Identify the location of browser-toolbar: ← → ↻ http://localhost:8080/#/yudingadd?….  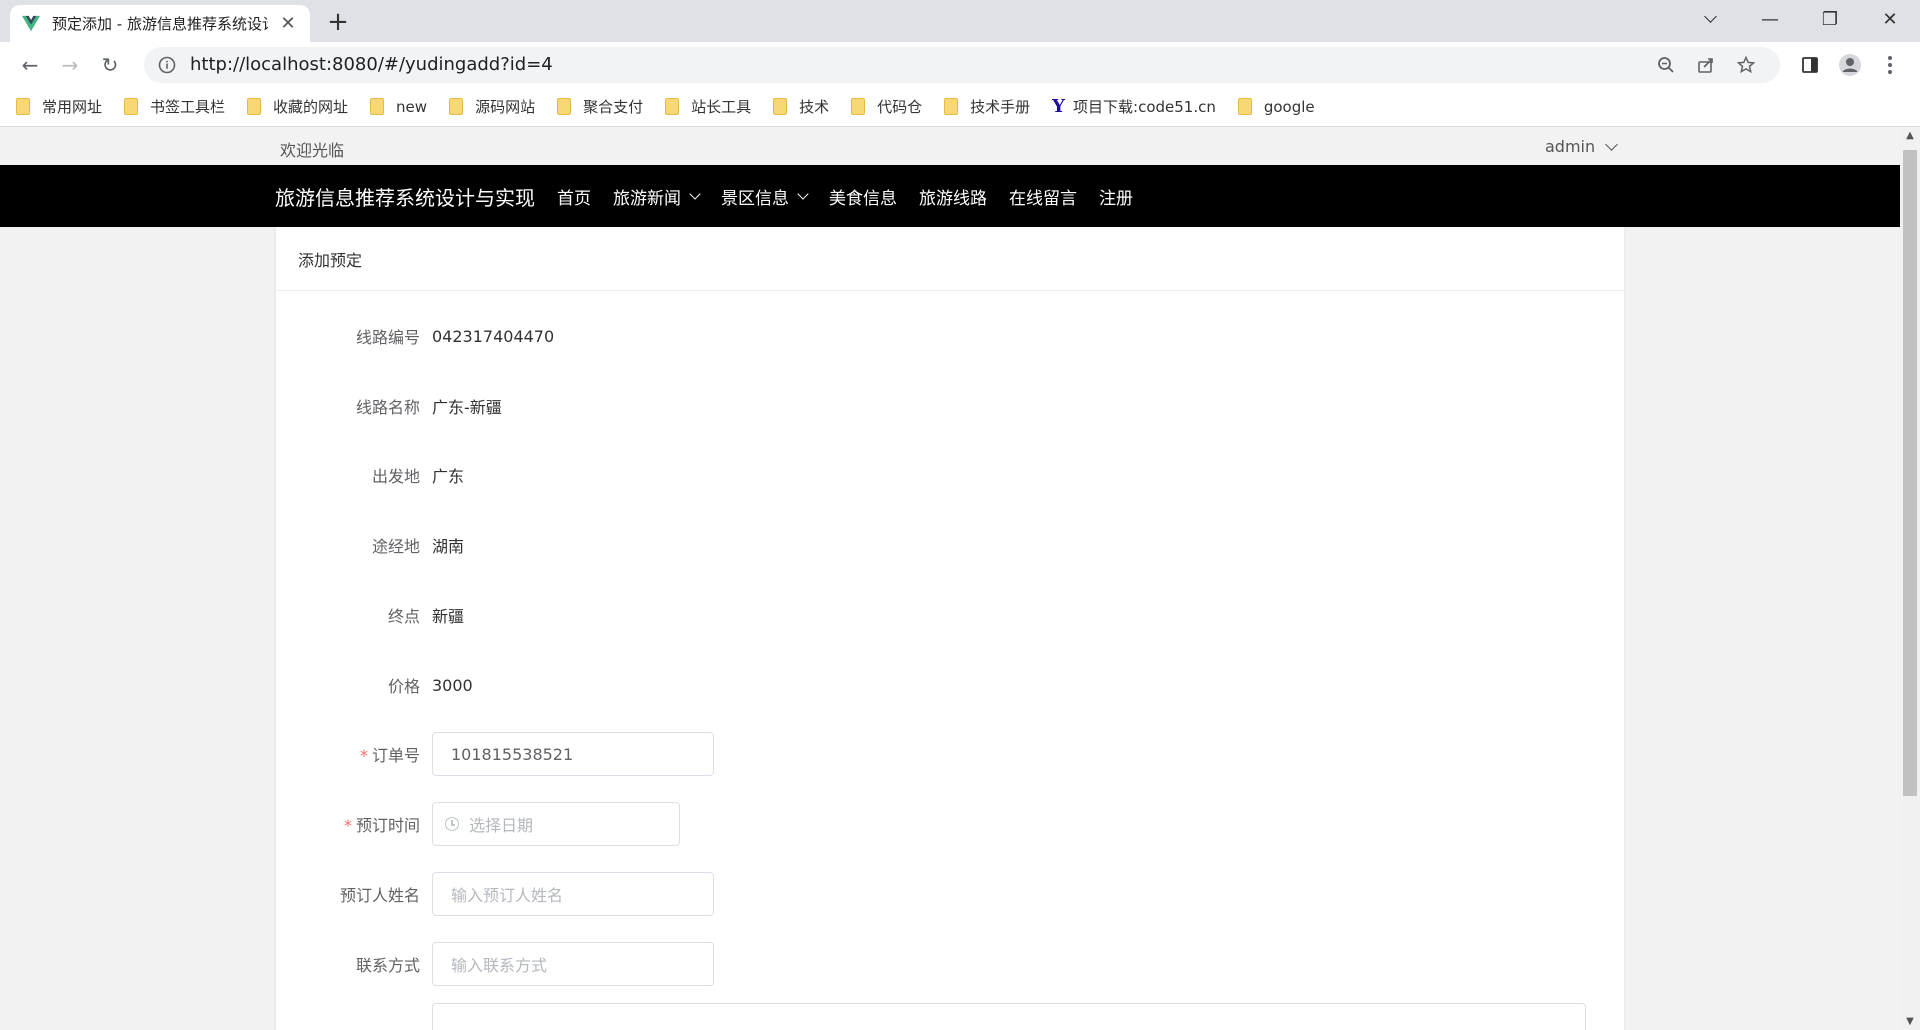
(960, 64).